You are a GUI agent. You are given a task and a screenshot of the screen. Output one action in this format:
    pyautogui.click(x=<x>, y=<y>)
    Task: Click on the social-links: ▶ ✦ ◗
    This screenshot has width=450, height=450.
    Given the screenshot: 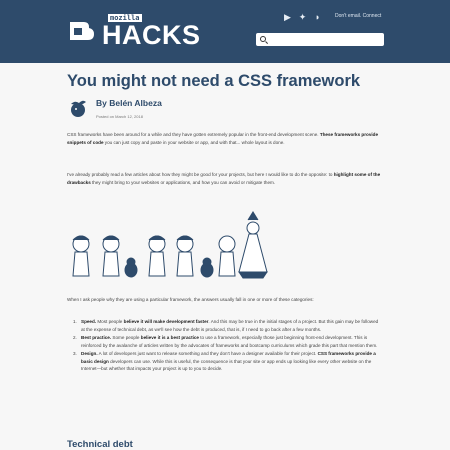 What is the action you would take?
    pyautogui.click(x=302, y=17)
    